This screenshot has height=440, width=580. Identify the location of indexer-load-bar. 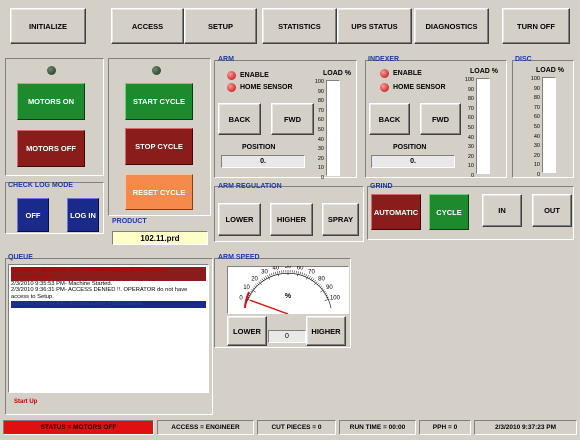
(483, 126).